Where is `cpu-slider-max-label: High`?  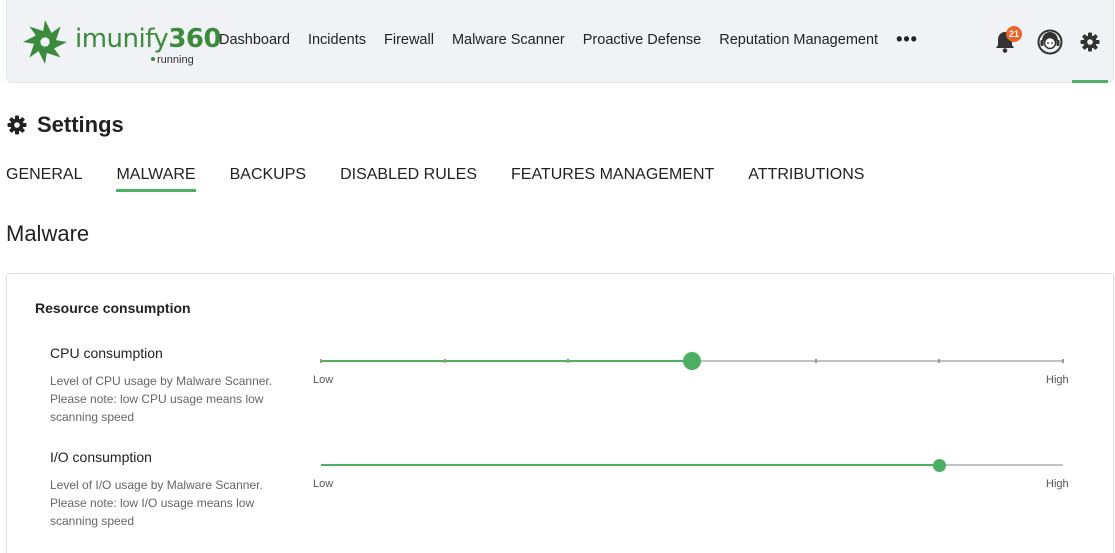 cpu-slider-max-label: High is located at coordinates (1057, 380).